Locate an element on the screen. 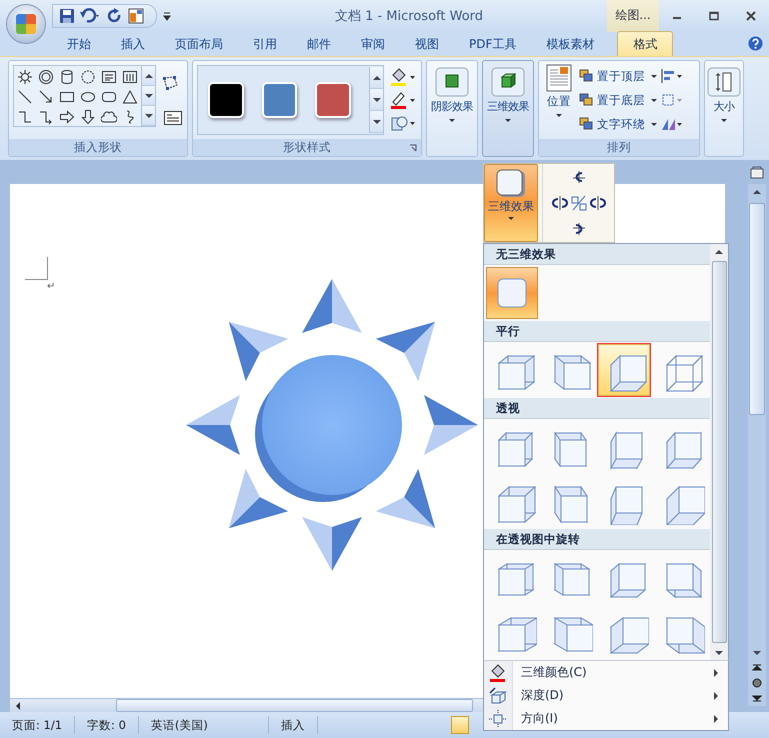 Image resolution: width=769 pixels, height=738 pixels. arrange-command: 置于顶层 is located at coordinates (618, 76).